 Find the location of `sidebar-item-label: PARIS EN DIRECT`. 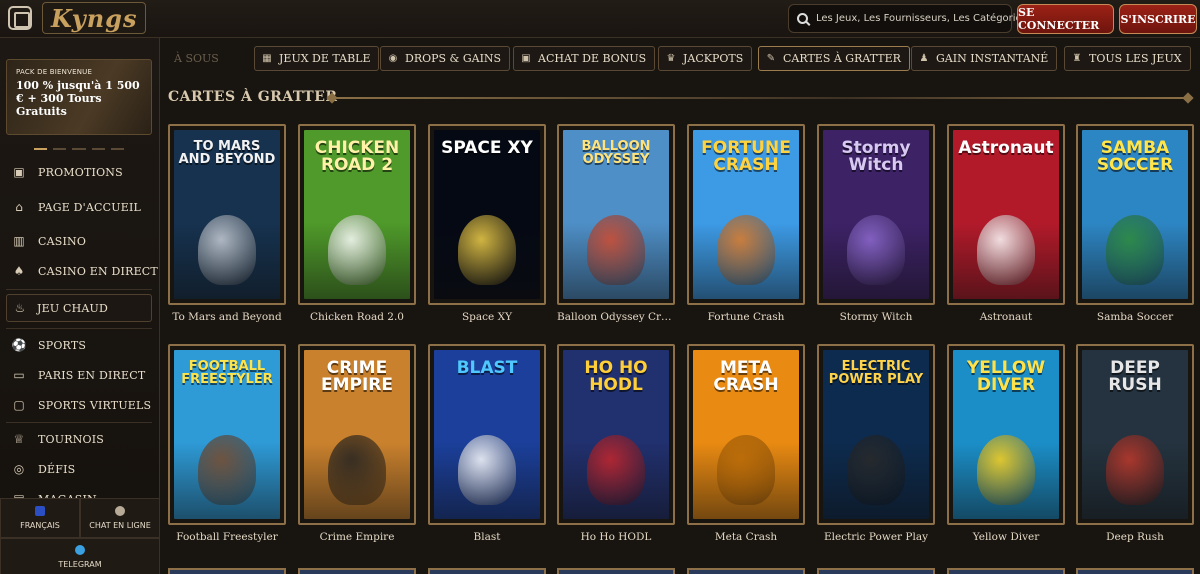

sidebar-item-label: PARIS EN DIRECT is located at coordinates (92, 375).